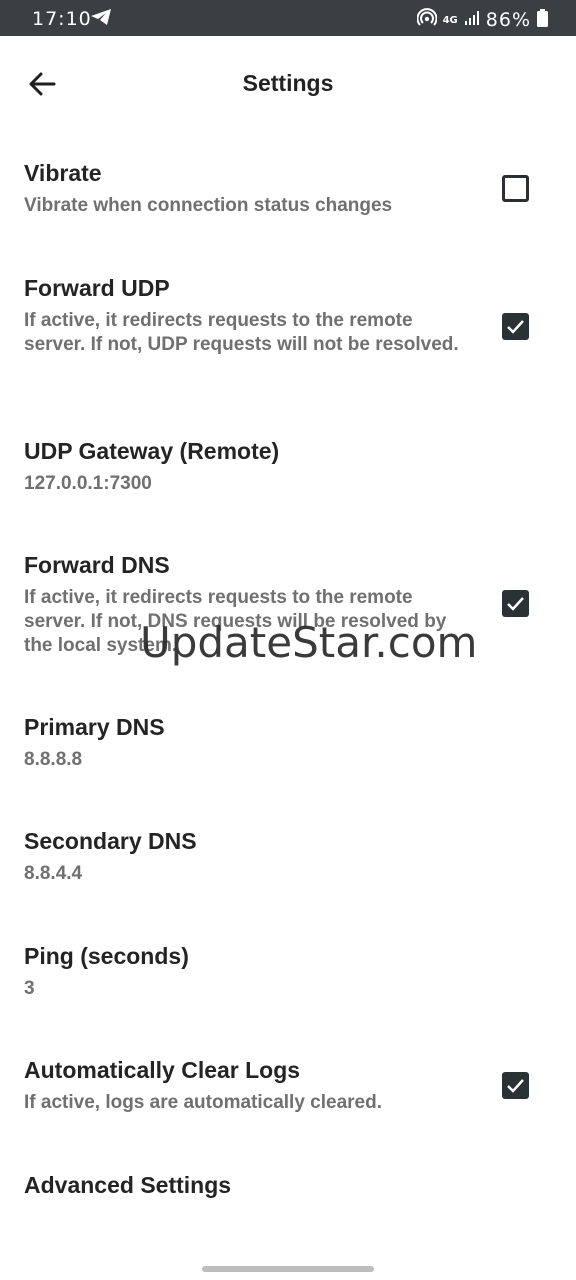  I want to click on setting-title: Automatically Clear Logs, so click(162, 1070).